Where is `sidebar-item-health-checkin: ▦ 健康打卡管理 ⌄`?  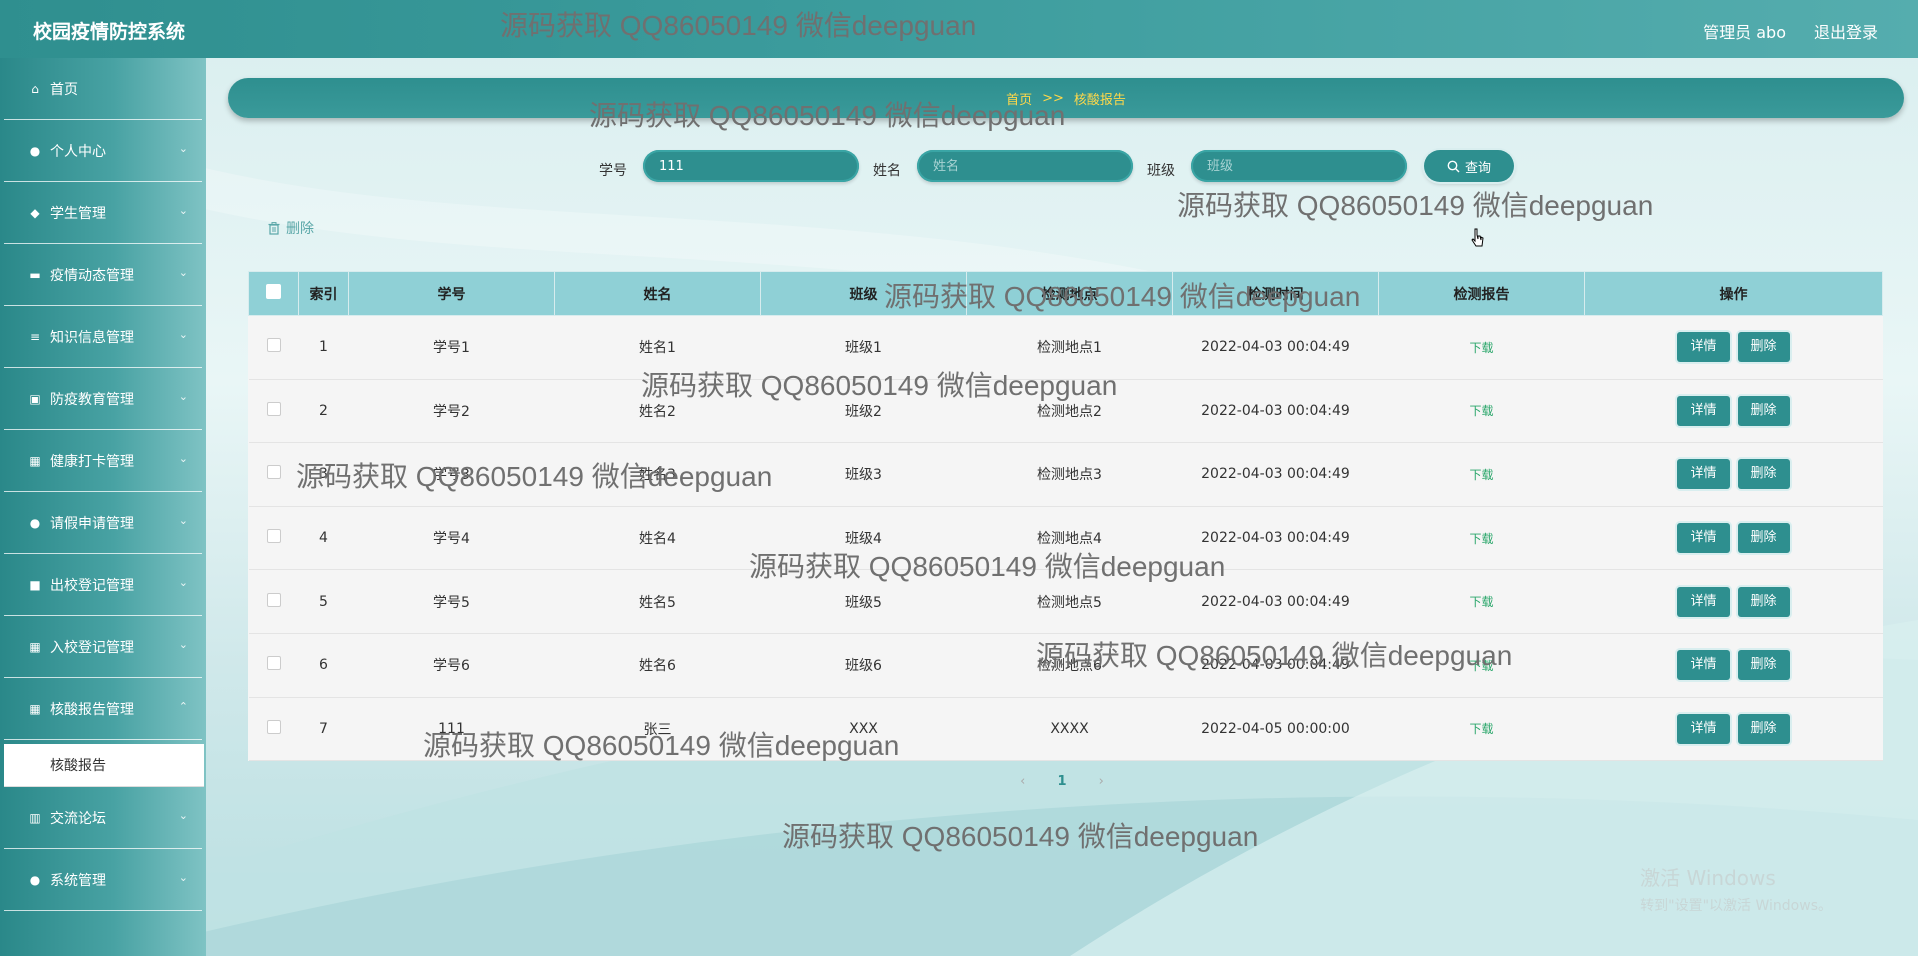 sidebar-item-health-checkin: ▦ 健康打卡管理 ⌄ is located at coordinates (103, 461).